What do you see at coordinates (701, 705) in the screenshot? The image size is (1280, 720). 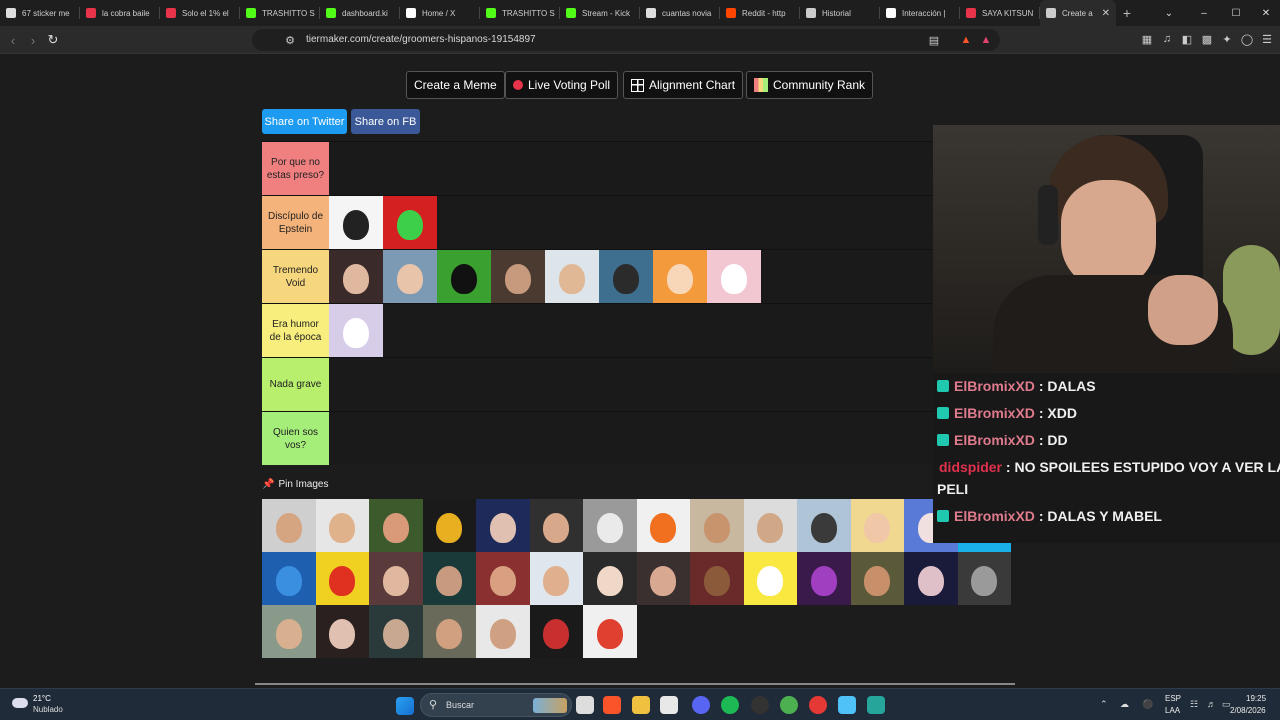 I see `discord-icon` at bounding box center [701, 705].